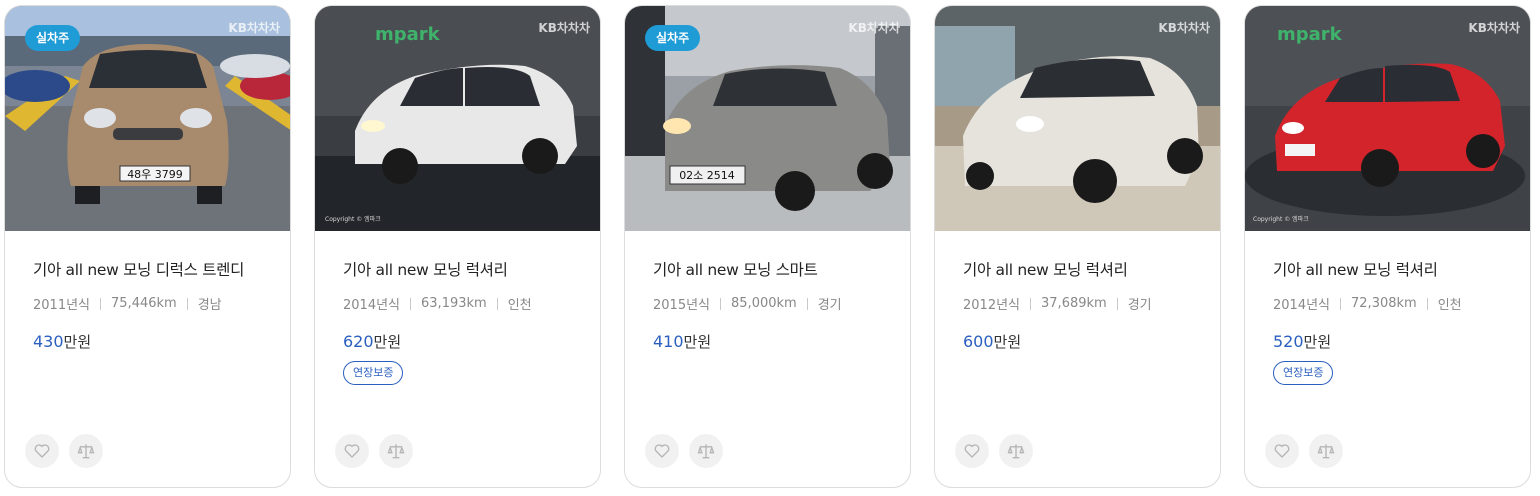 This screenshot has width=1540, height=496. What do you see at coordinates (1074, 303) in the screenshot?
I see `car-mileage: 37,689km` at bounding box center [1074, 303].